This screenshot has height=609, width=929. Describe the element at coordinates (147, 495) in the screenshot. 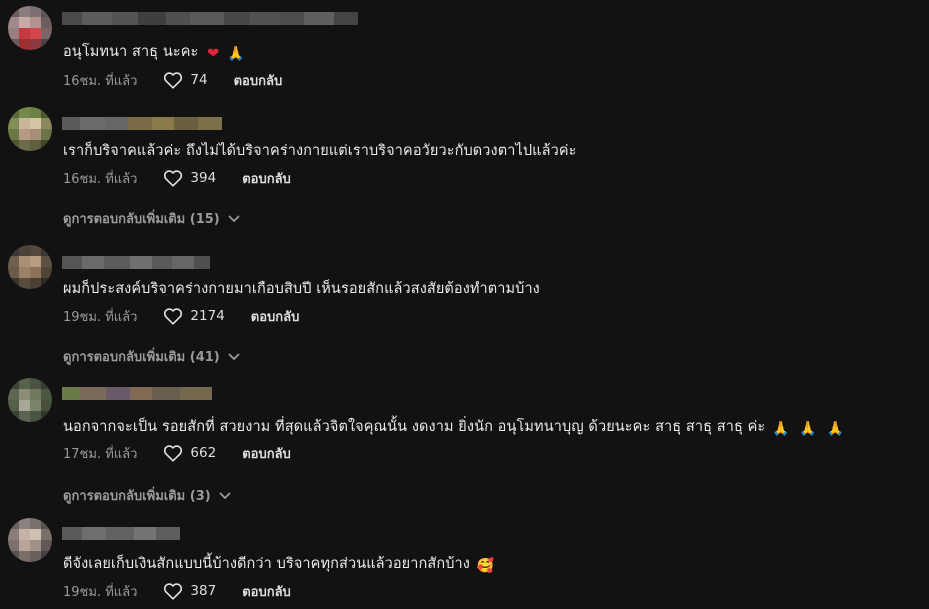

I see `view-more-replies: ดูการตอบกลับเพิ่มเติม (3)` at that location.